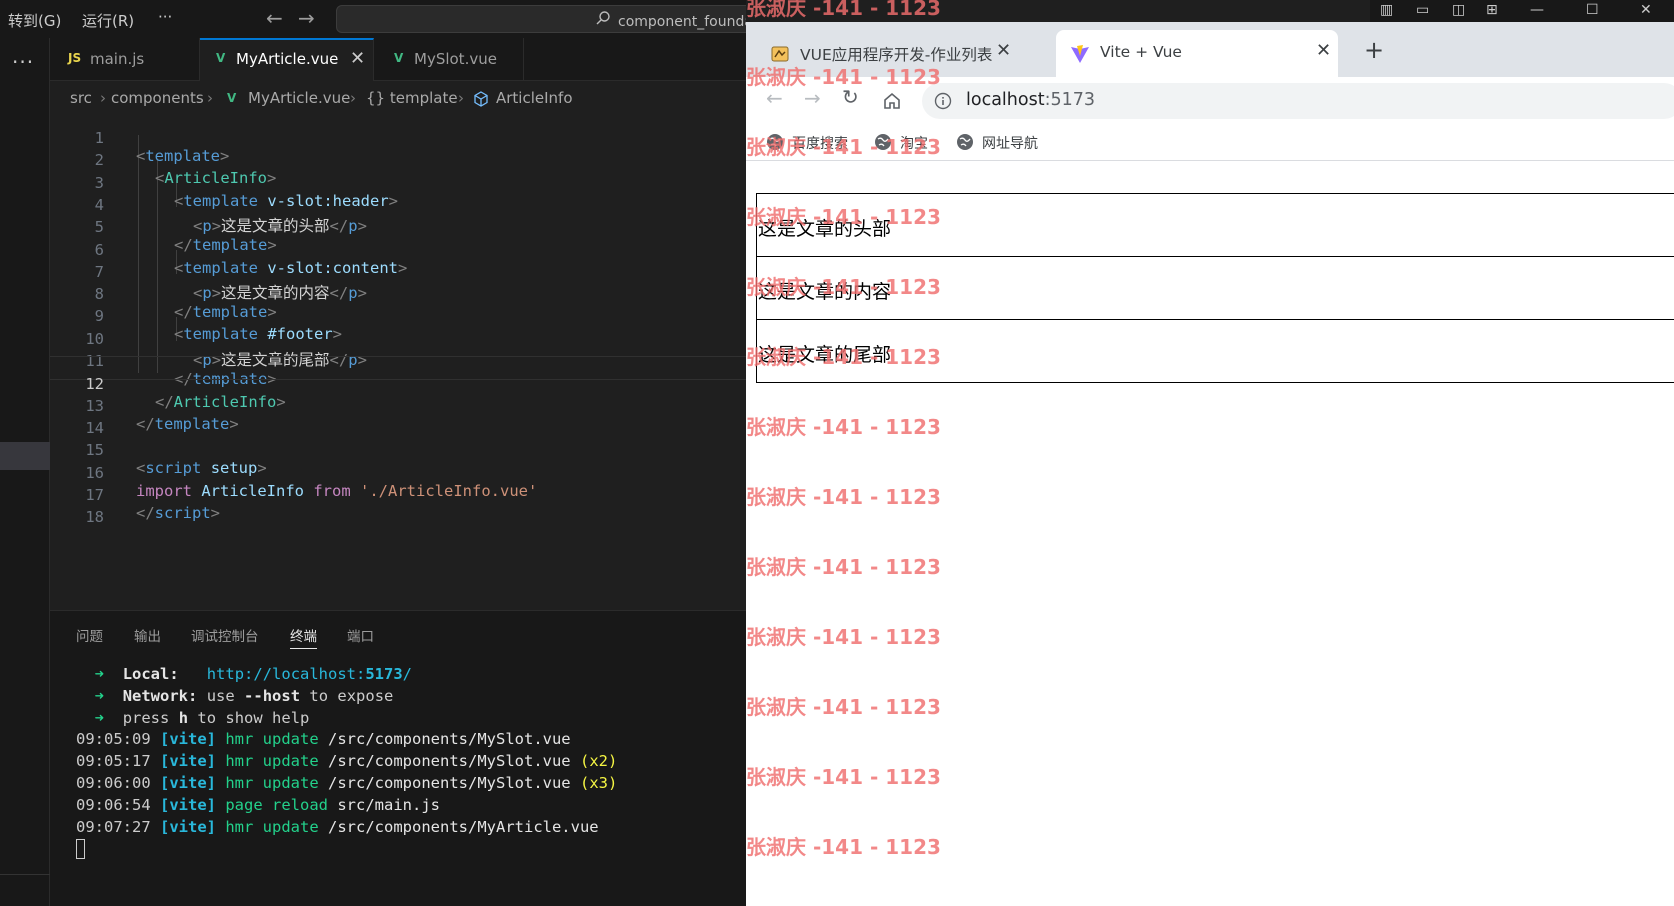  I want to click on tab-myslot-vue: V MySlot.vue, so click(449, 59).